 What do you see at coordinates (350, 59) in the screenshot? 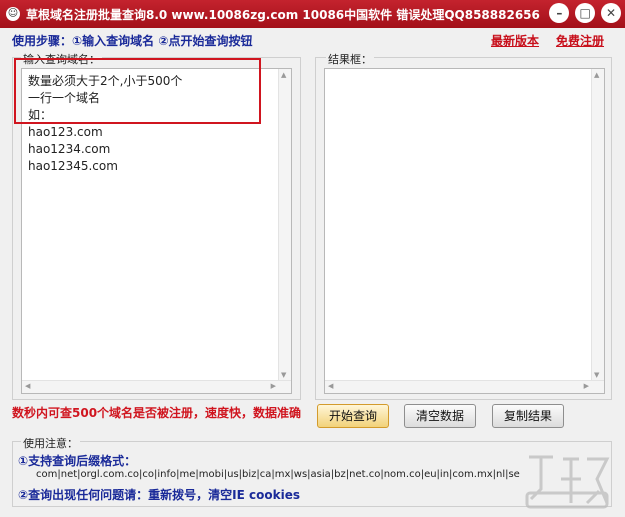
I see `result-group-label: 结果框：` at bounding box center [350, 59].